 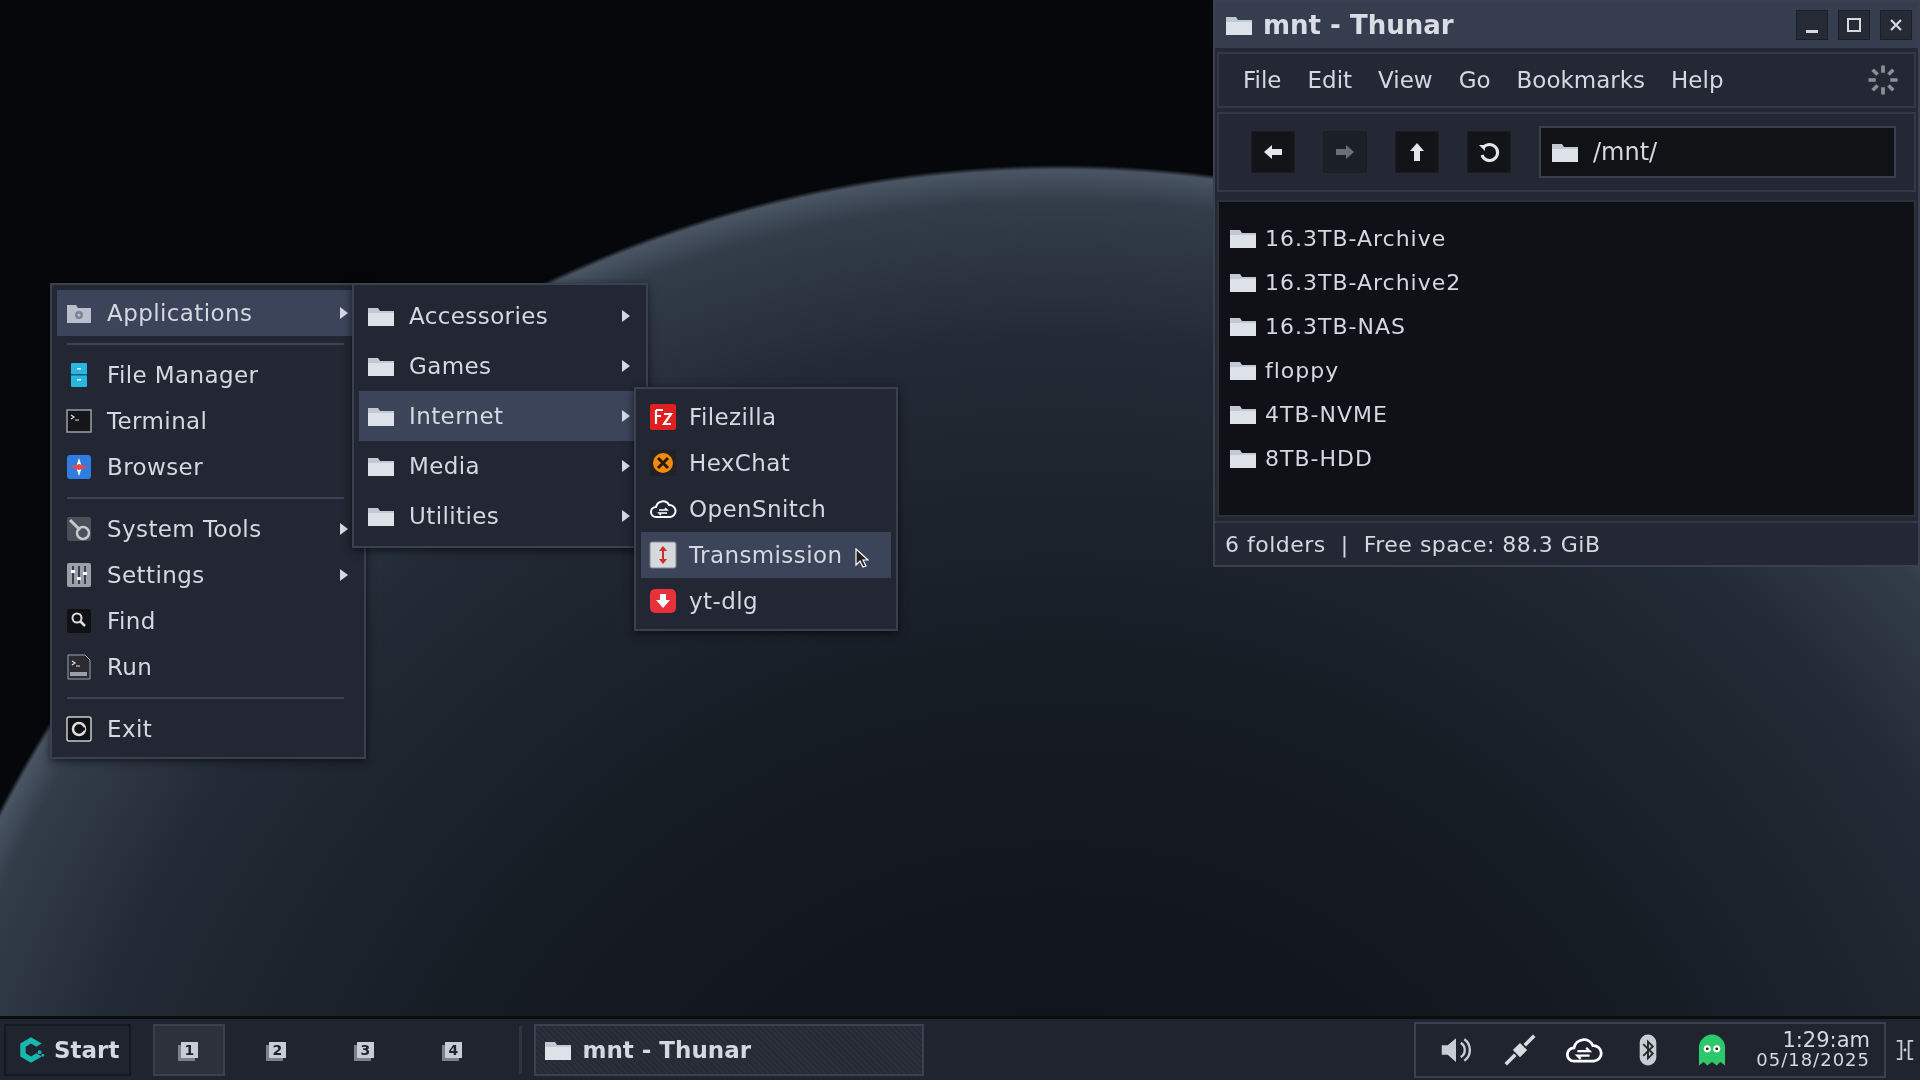 I want to click on workspace-button: 2, so click(x=277, y=1049).